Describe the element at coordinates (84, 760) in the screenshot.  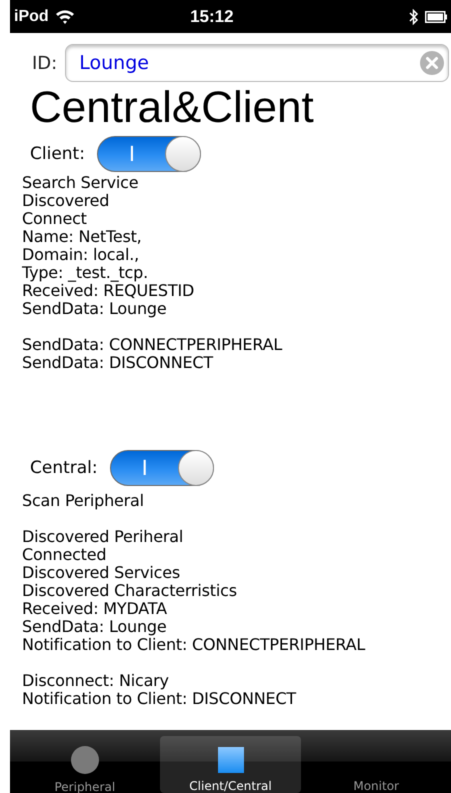
I see `circle-icon` at that location.